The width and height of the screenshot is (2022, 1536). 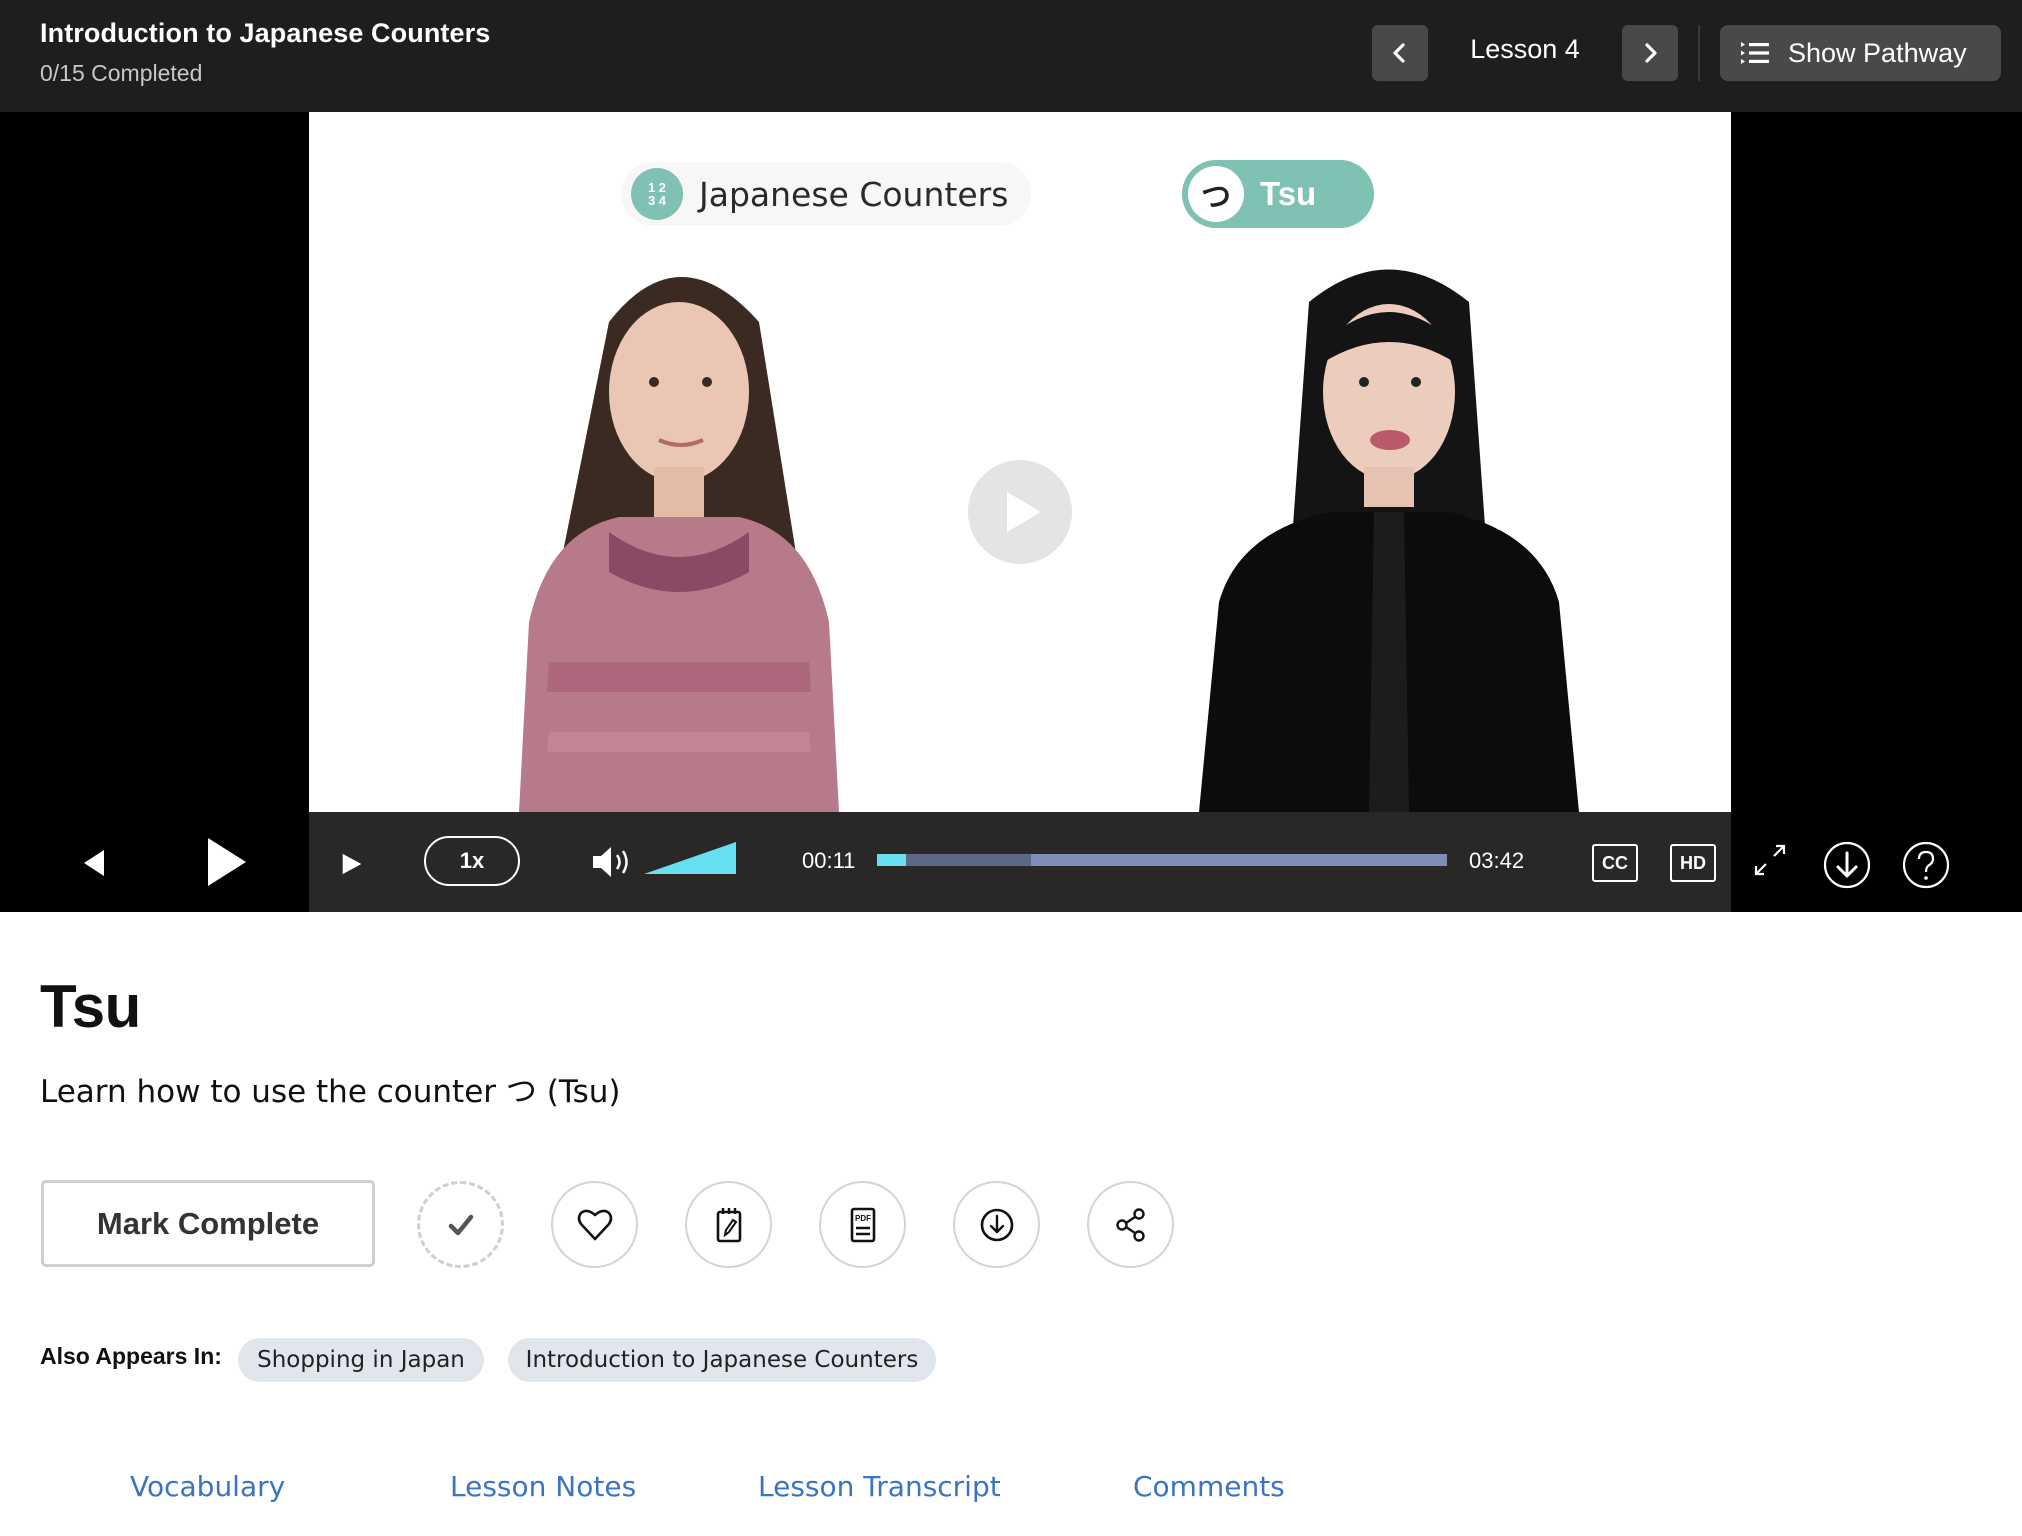 I want to click on lesson-description: Learn how to use the counter つ (Tsu), so click(x=330, y=1092).